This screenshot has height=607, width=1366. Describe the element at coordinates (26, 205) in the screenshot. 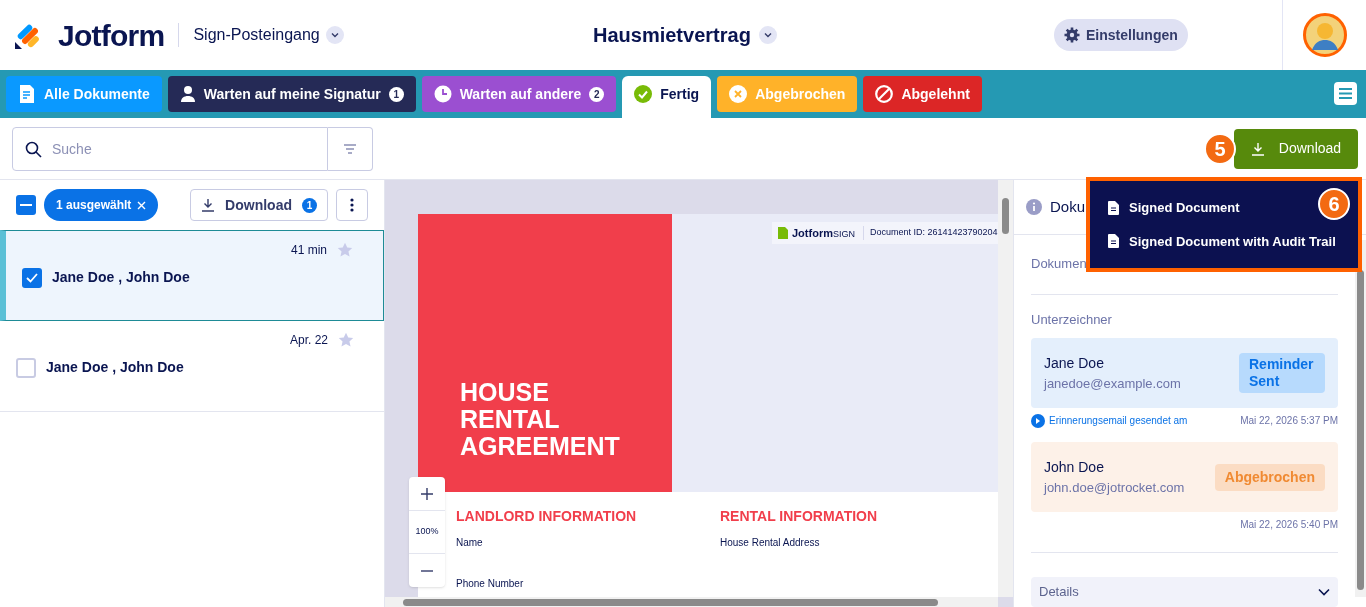

I see `select-all-checkbox` at that location.